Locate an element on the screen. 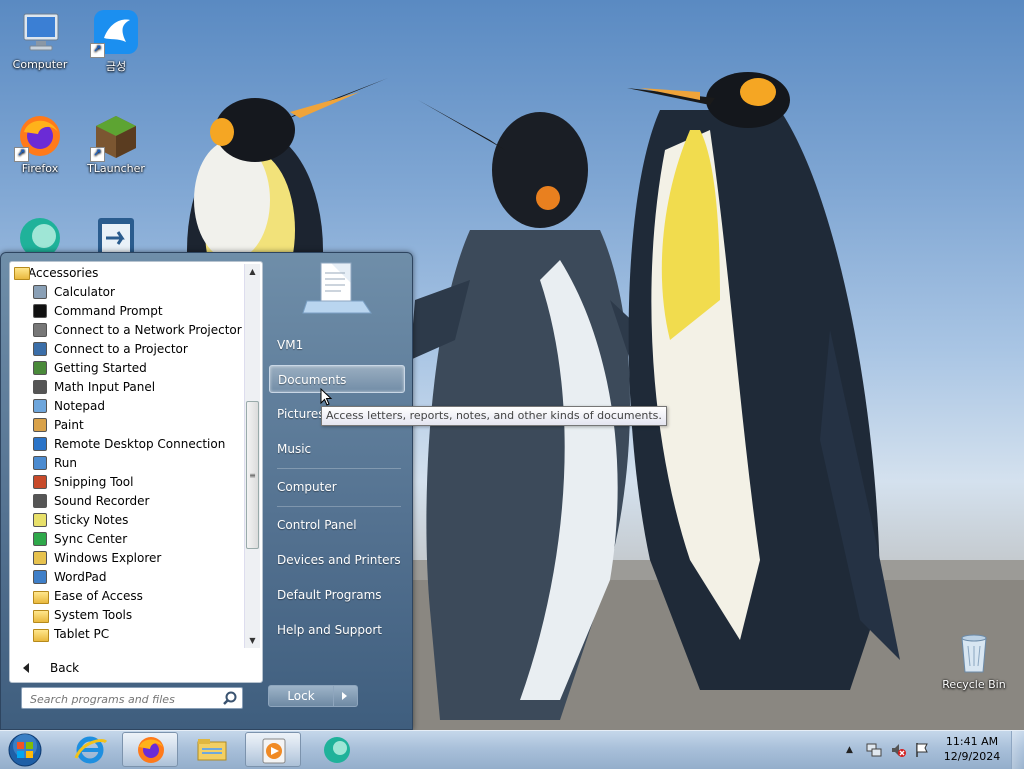  program-item: Notepad is located at coordinates (128, 406).